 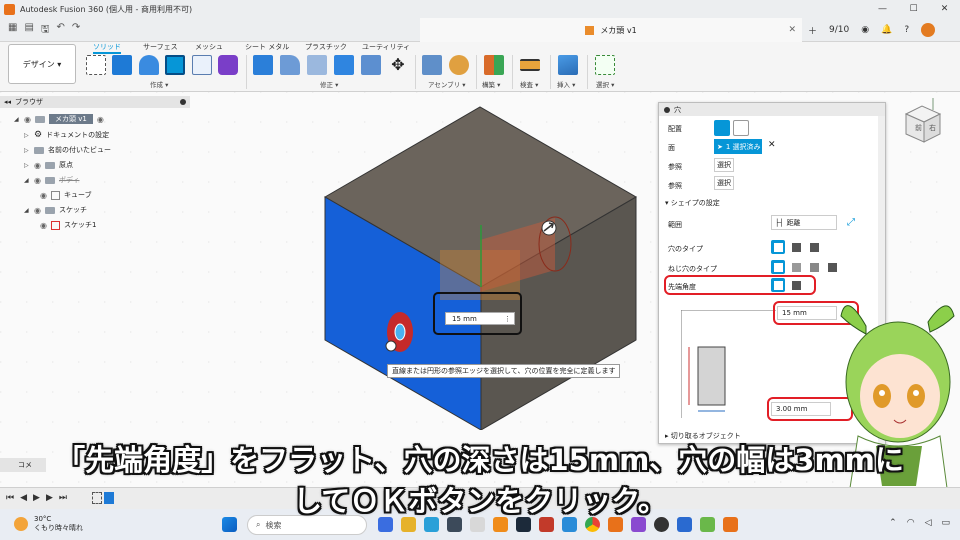 What do you see at coordinates (329, 84) in the screenshot?
I see `modify-group-label: 修正 ▾` at bounding box center [329, 84].